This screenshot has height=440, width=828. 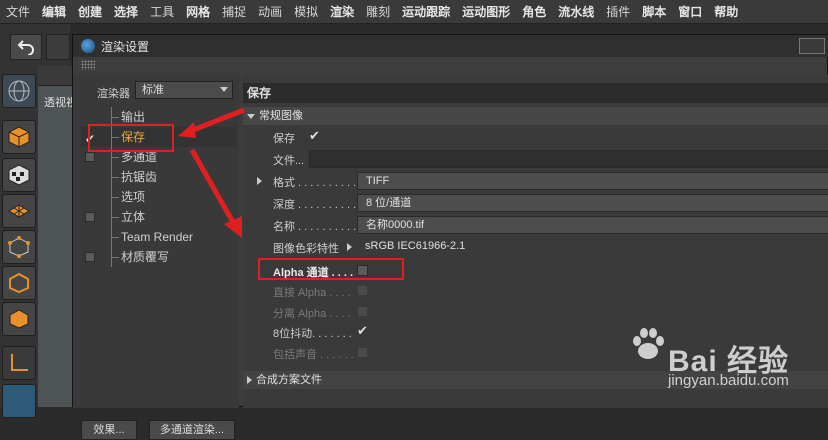 What do you see at coordinates (426, 11) in the screenshot?
I see `menu-item: 运动跟踪` at bounding box center [426, 11].